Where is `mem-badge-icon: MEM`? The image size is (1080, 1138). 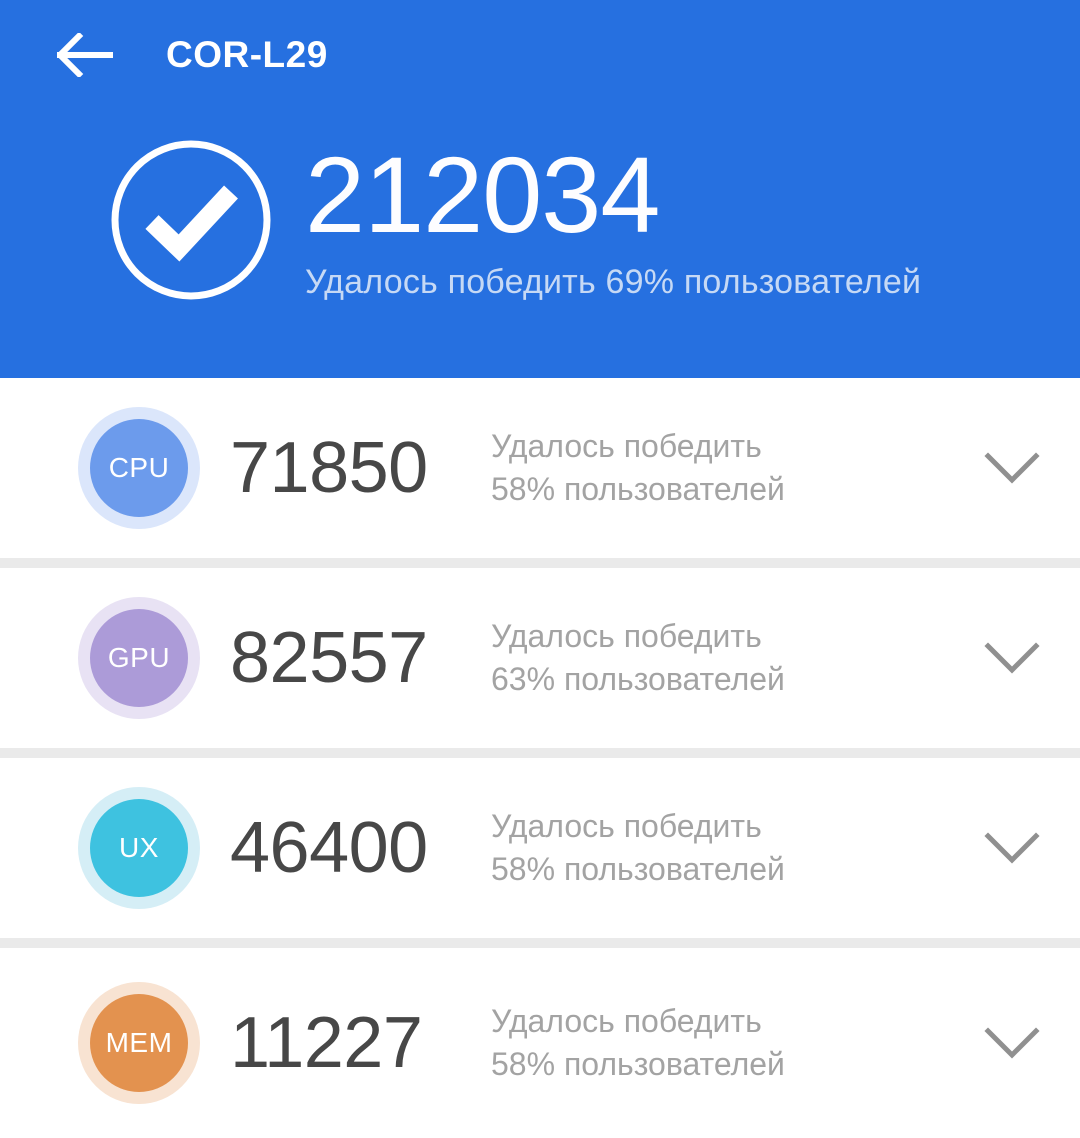 mem-badge-icon: MEM is located at coordinates (139, 1043).